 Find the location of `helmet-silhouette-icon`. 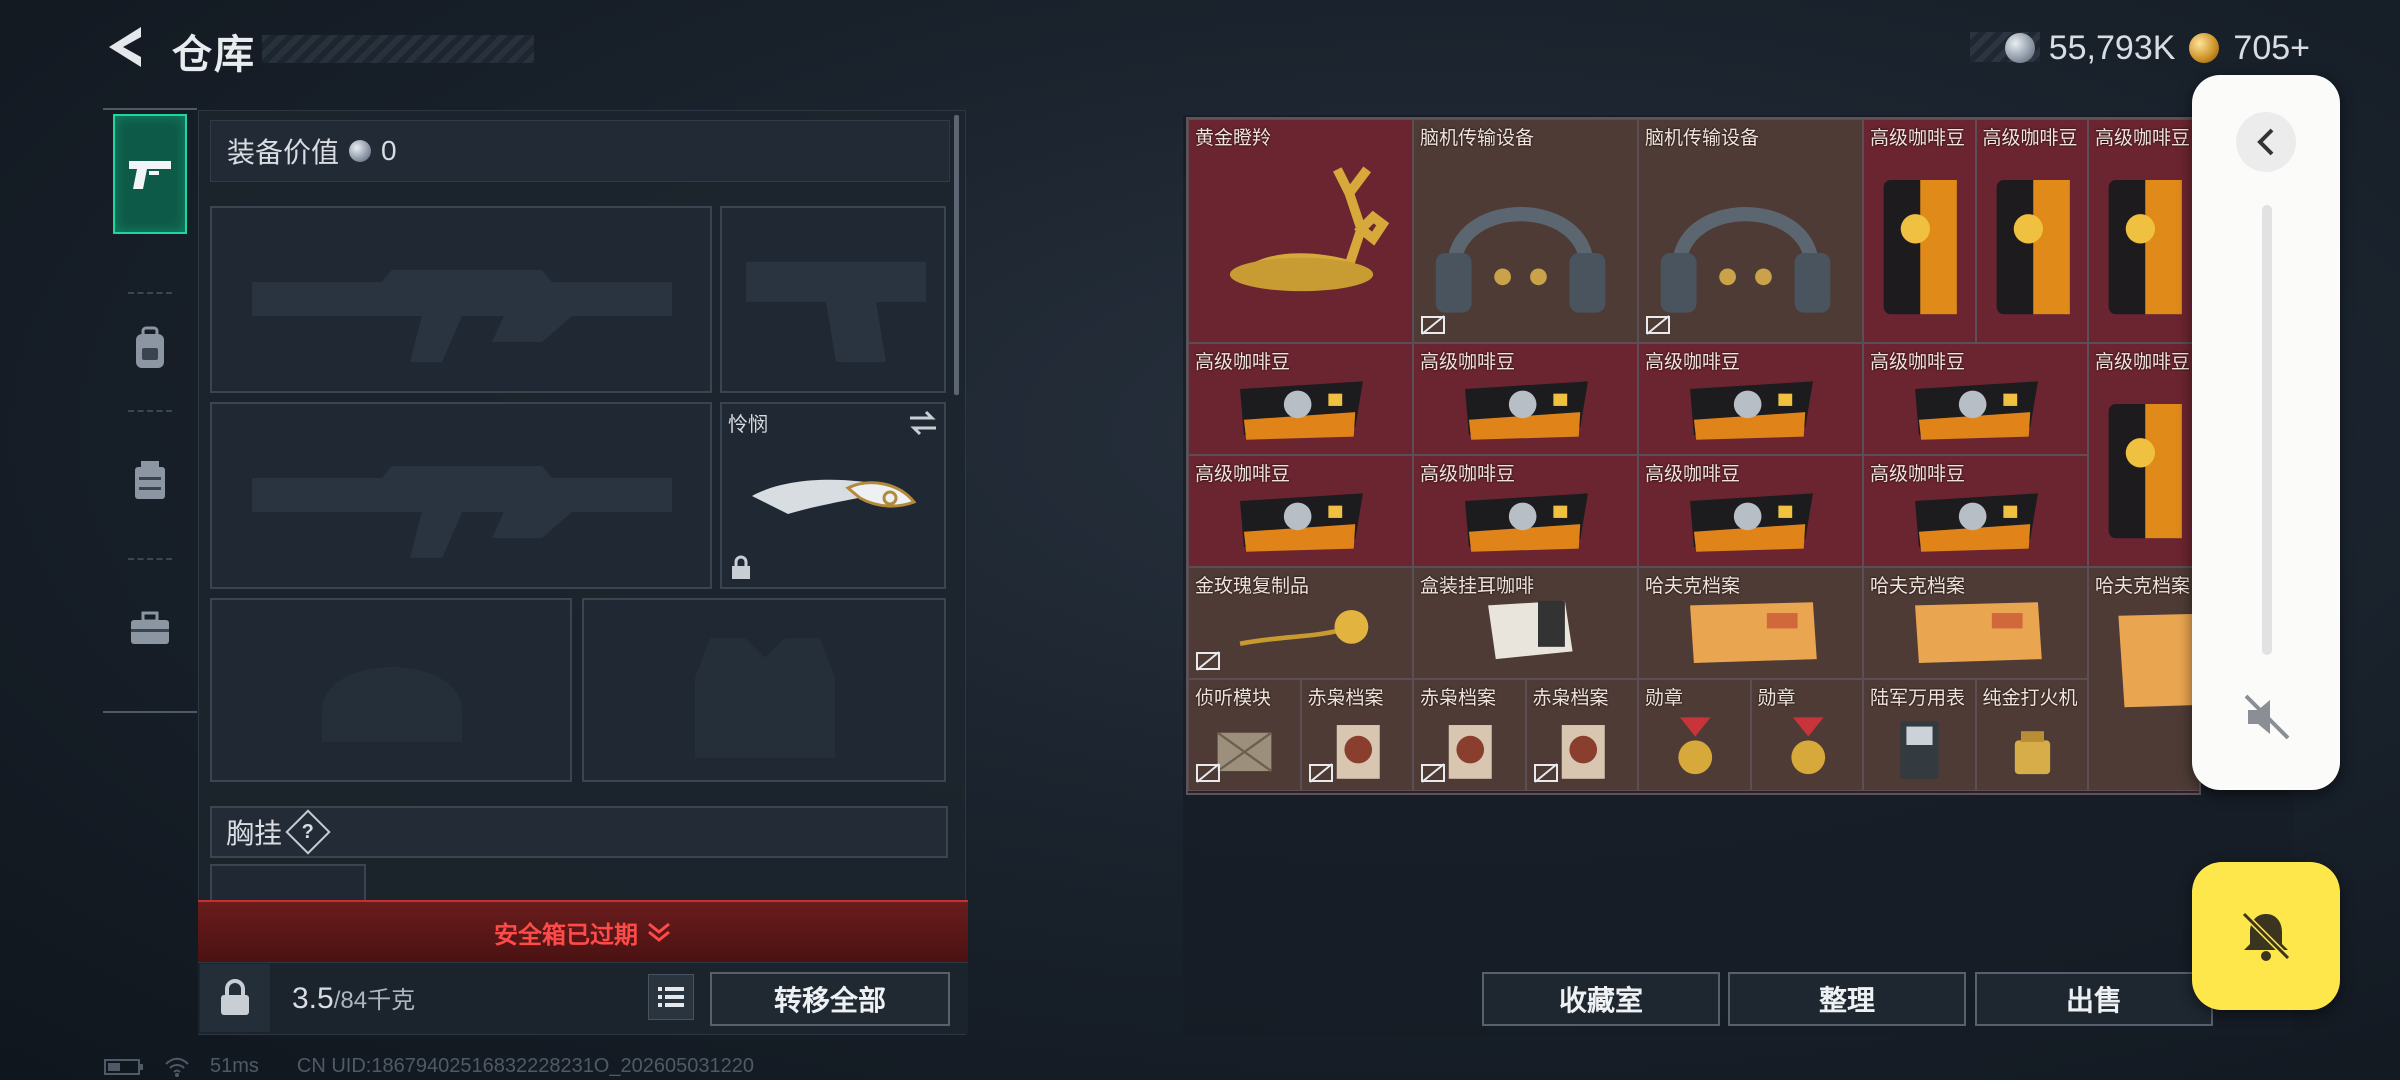

helmet-silhouette-icon is located at coordinates (392, 704).